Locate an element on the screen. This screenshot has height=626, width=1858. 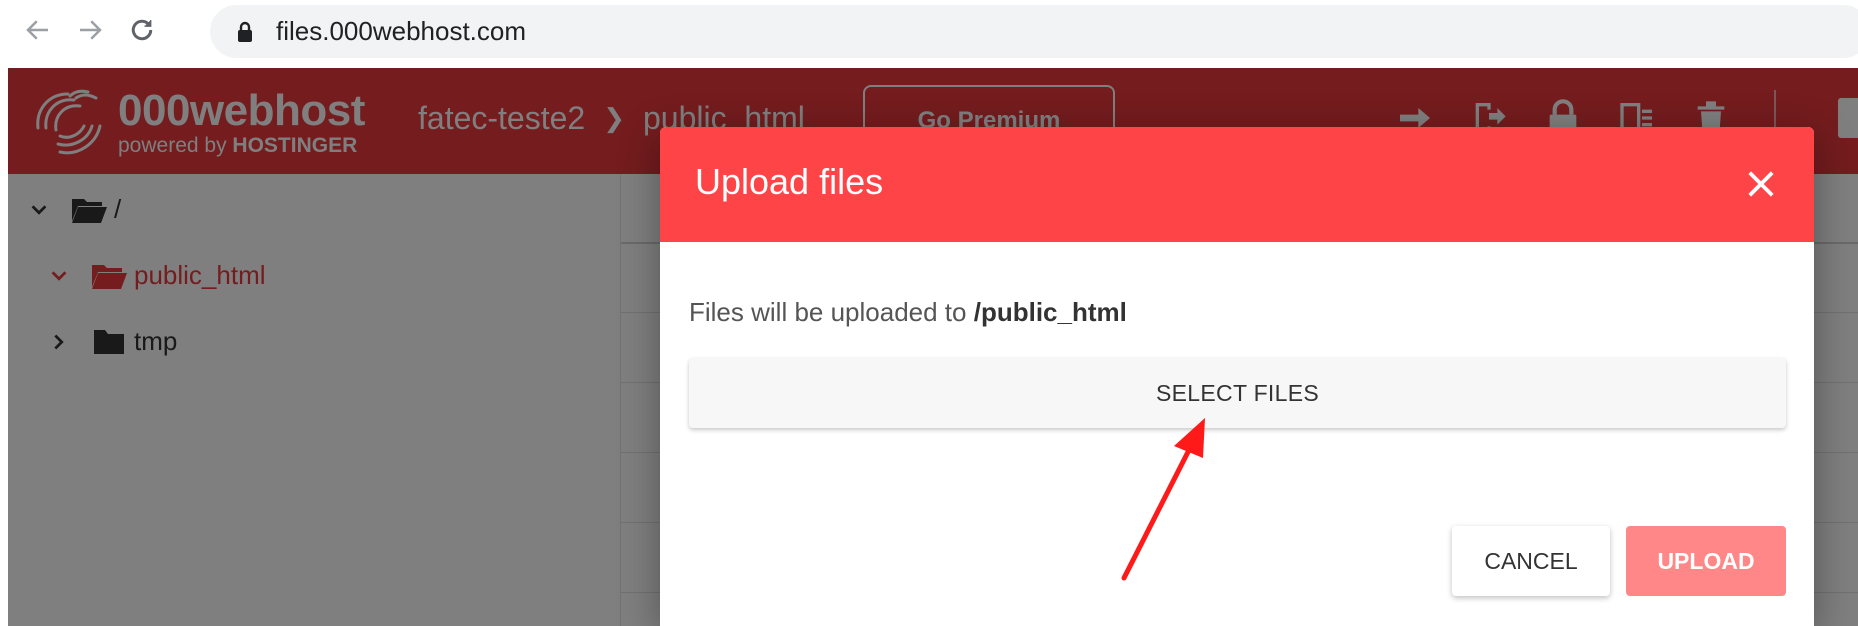
back-arrow-icon is located at coordinates (38, 30).